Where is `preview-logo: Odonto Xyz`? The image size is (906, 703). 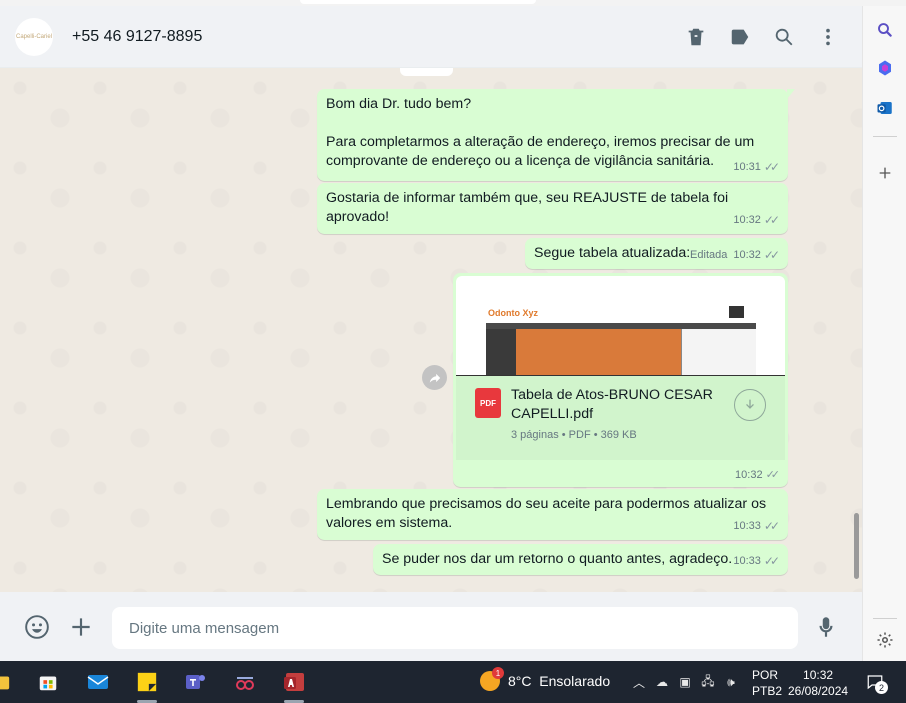 preview-logo: Odonto Xyz is located at coordinates (513, 313).